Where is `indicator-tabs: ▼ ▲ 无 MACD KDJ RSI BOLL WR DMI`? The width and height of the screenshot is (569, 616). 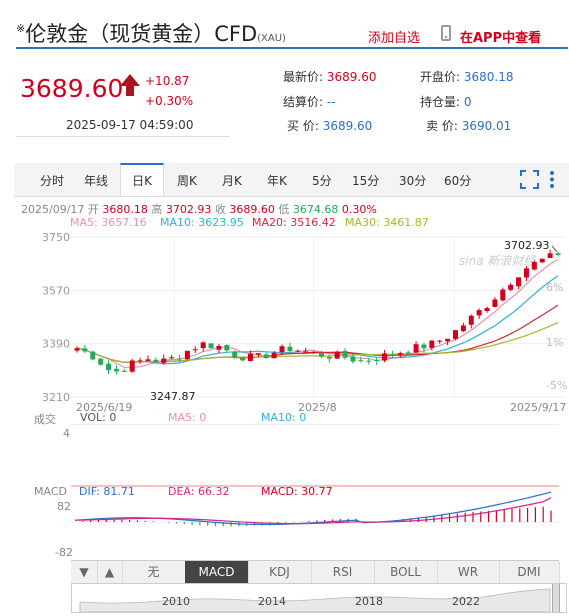
indicator-tabs: ▼ ▲ 无 MACD KDJ RSI BOLL WR DMI is located at coordinates (315, 572).